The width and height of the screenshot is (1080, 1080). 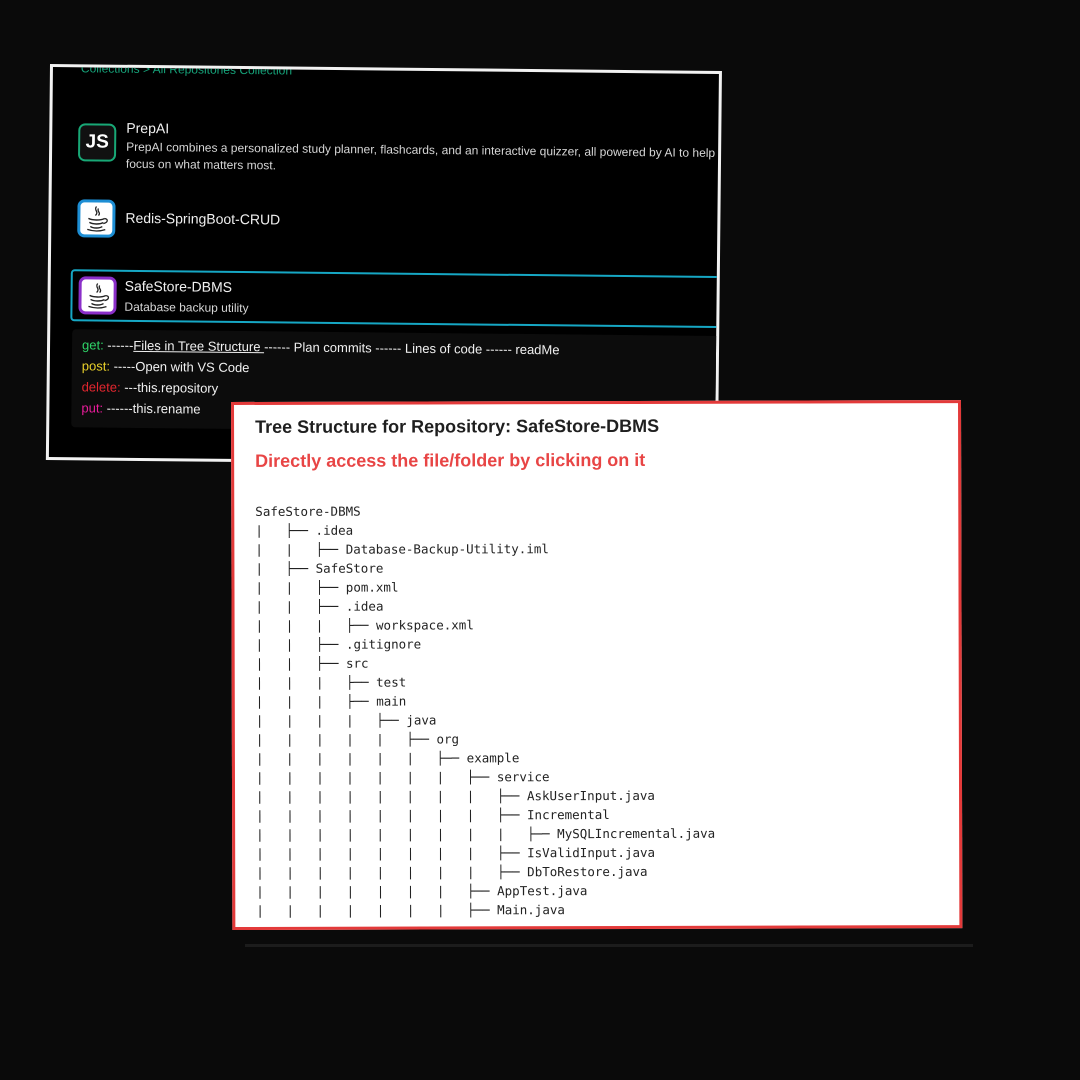 What do you see at coordinates (485, 891) in the screenshot?
I see `tree-node: | | | | | | | ├── AppTest.java` at bounding box center [485, 891].